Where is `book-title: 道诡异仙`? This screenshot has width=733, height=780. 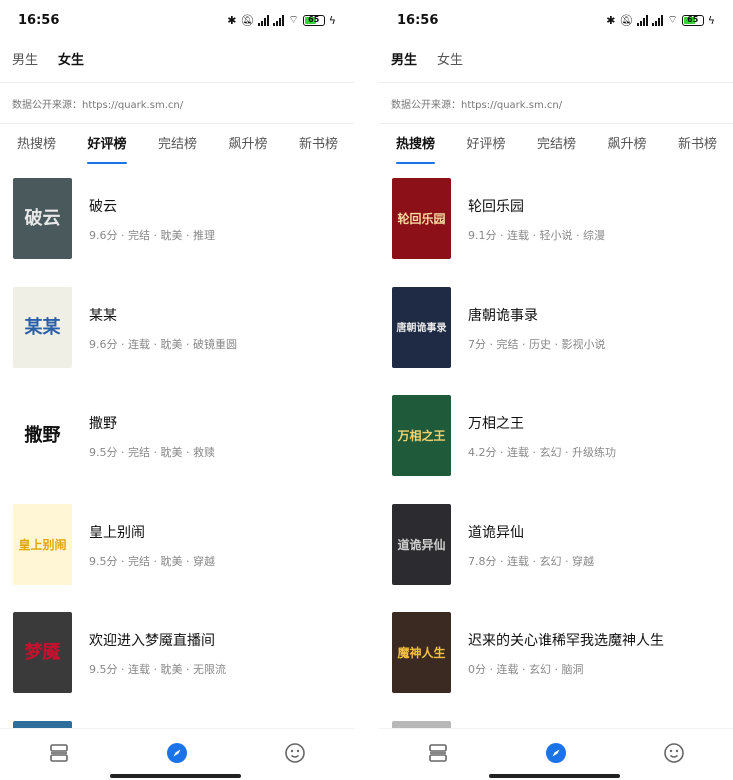
book-title: 道诡异仙 is located at coordinates (531, 532).